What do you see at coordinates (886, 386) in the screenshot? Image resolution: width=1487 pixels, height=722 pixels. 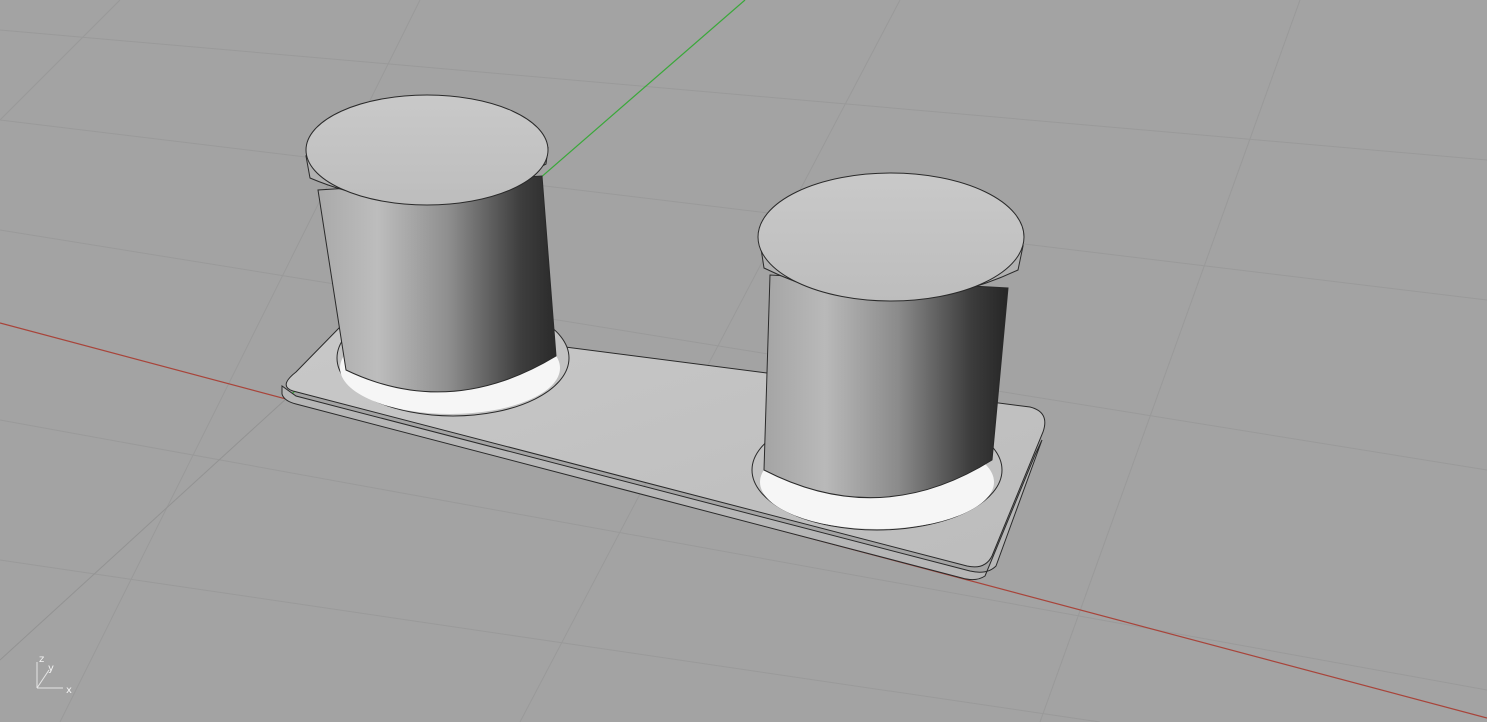 I see `bollard-right-body` at bounding box center [886, 386].